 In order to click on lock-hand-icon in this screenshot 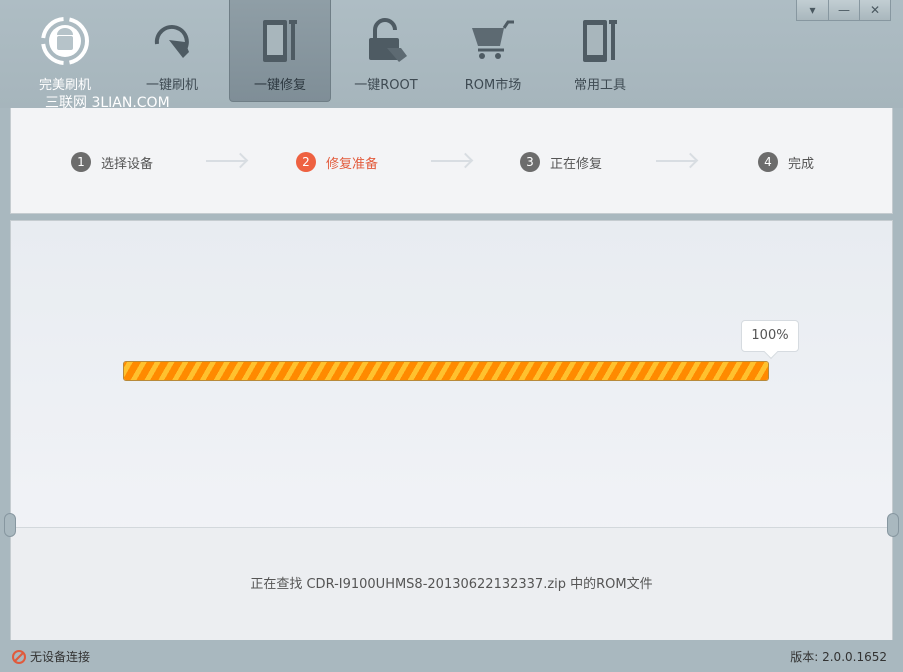, I will do `click(388, 40)`.